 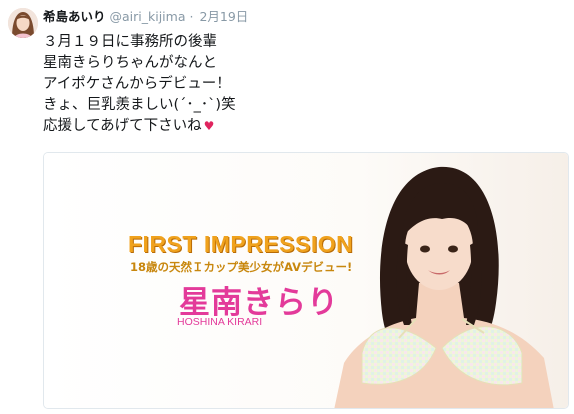 What do you see at coordinates (303, 126) in the screenshot?
I see `tweet-line-last: 応援してあげて下さいね ♥` at bounding box center [303, 126].